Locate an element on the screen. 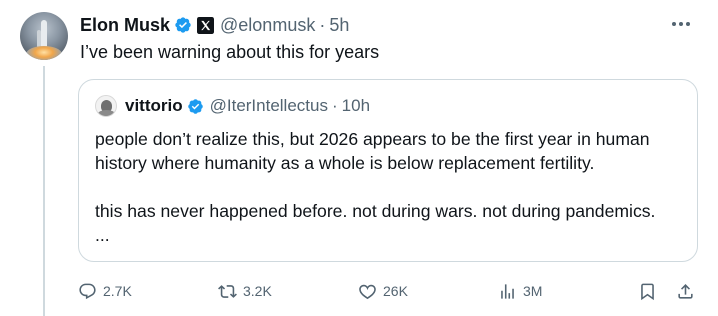  bookmark-icon is located at coordinates (647, 291).